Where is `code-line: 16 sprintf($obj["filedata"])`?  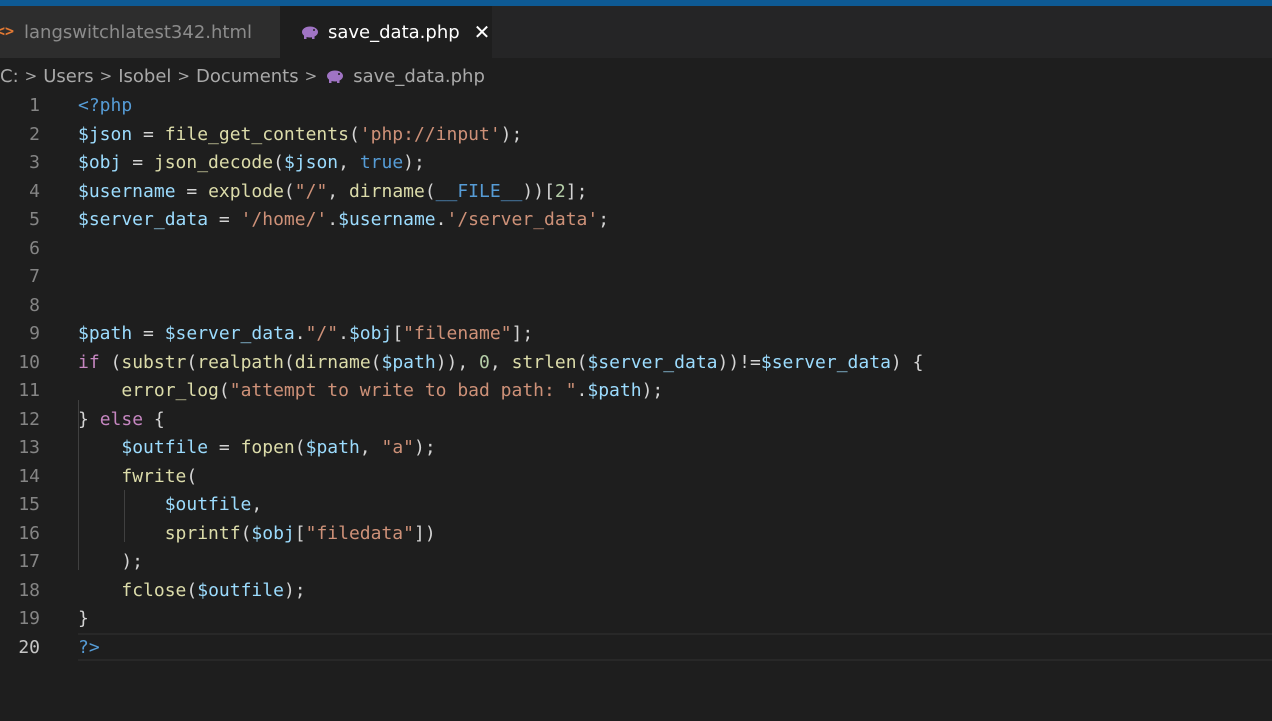 code-line: 16 sprintf($obj["filedata"]) is located at coordinates (636, 534).